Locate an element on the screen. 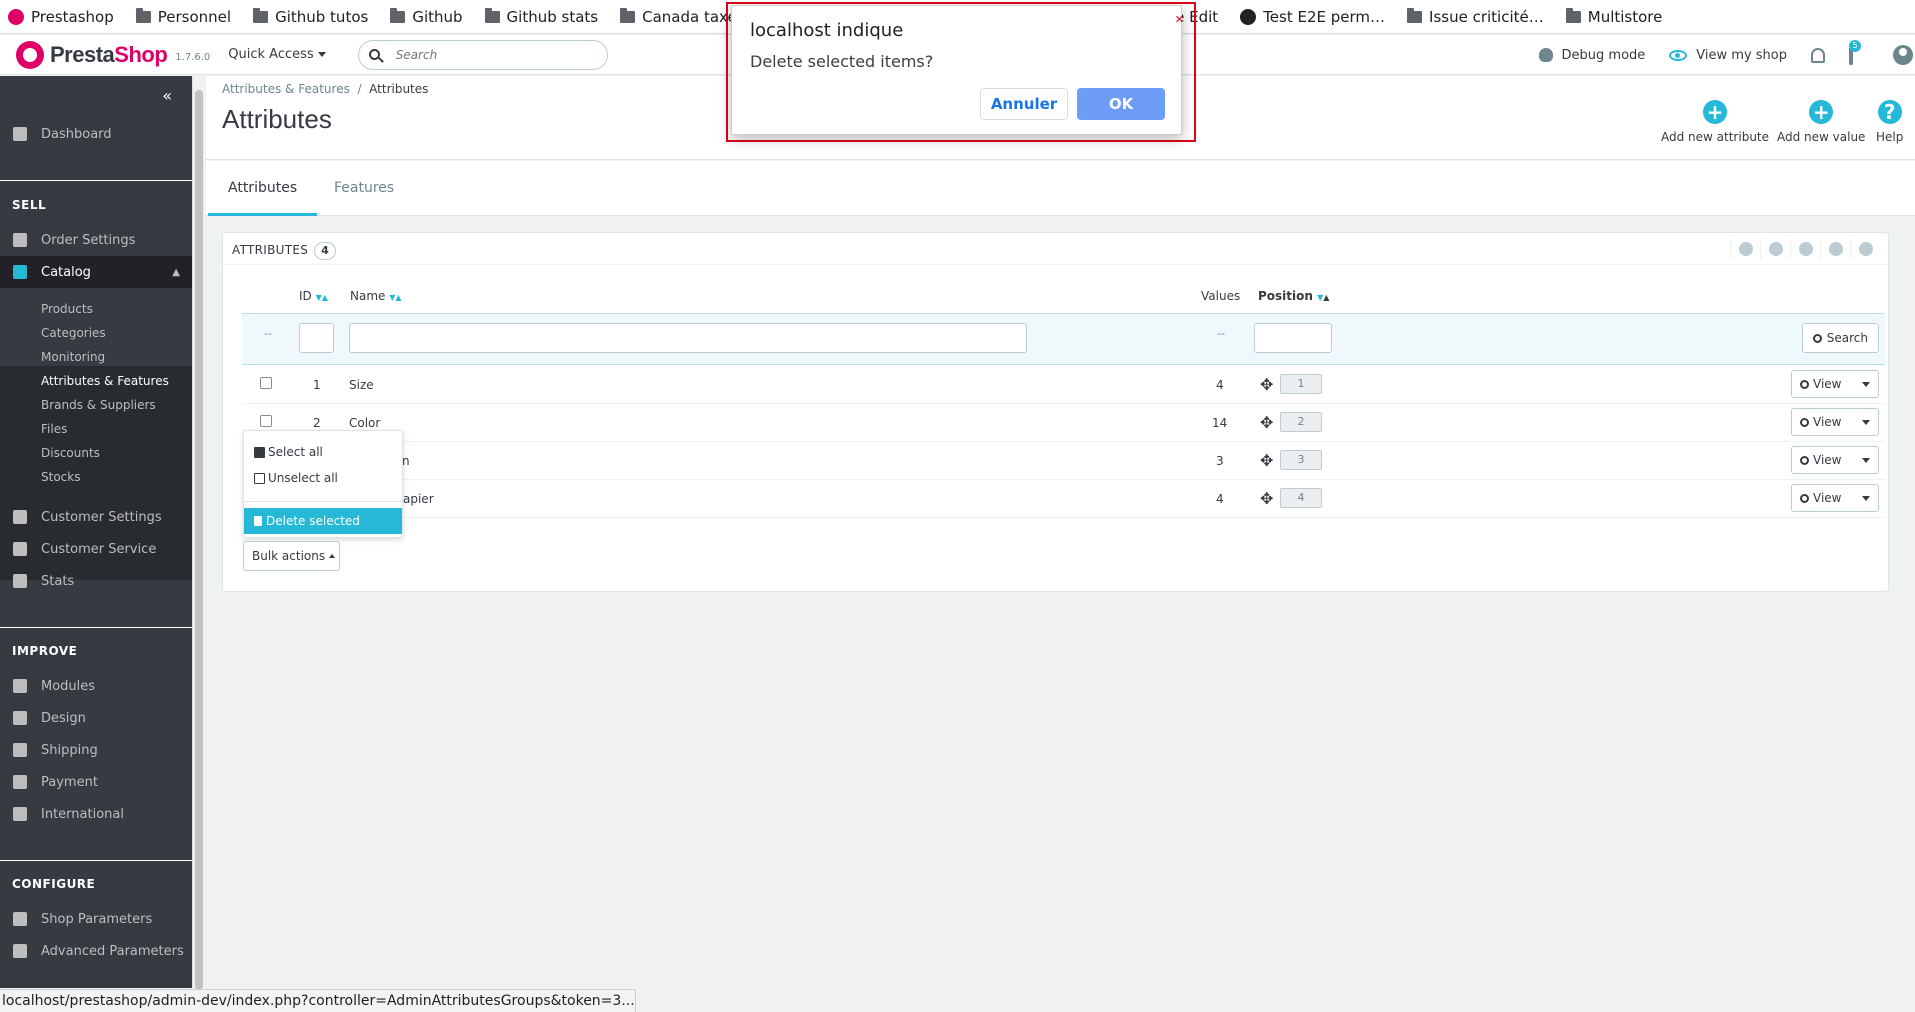 The width and height of the screenshot is (1915, 1012). user-avatar-icon is located at coordinates (1903, 55).